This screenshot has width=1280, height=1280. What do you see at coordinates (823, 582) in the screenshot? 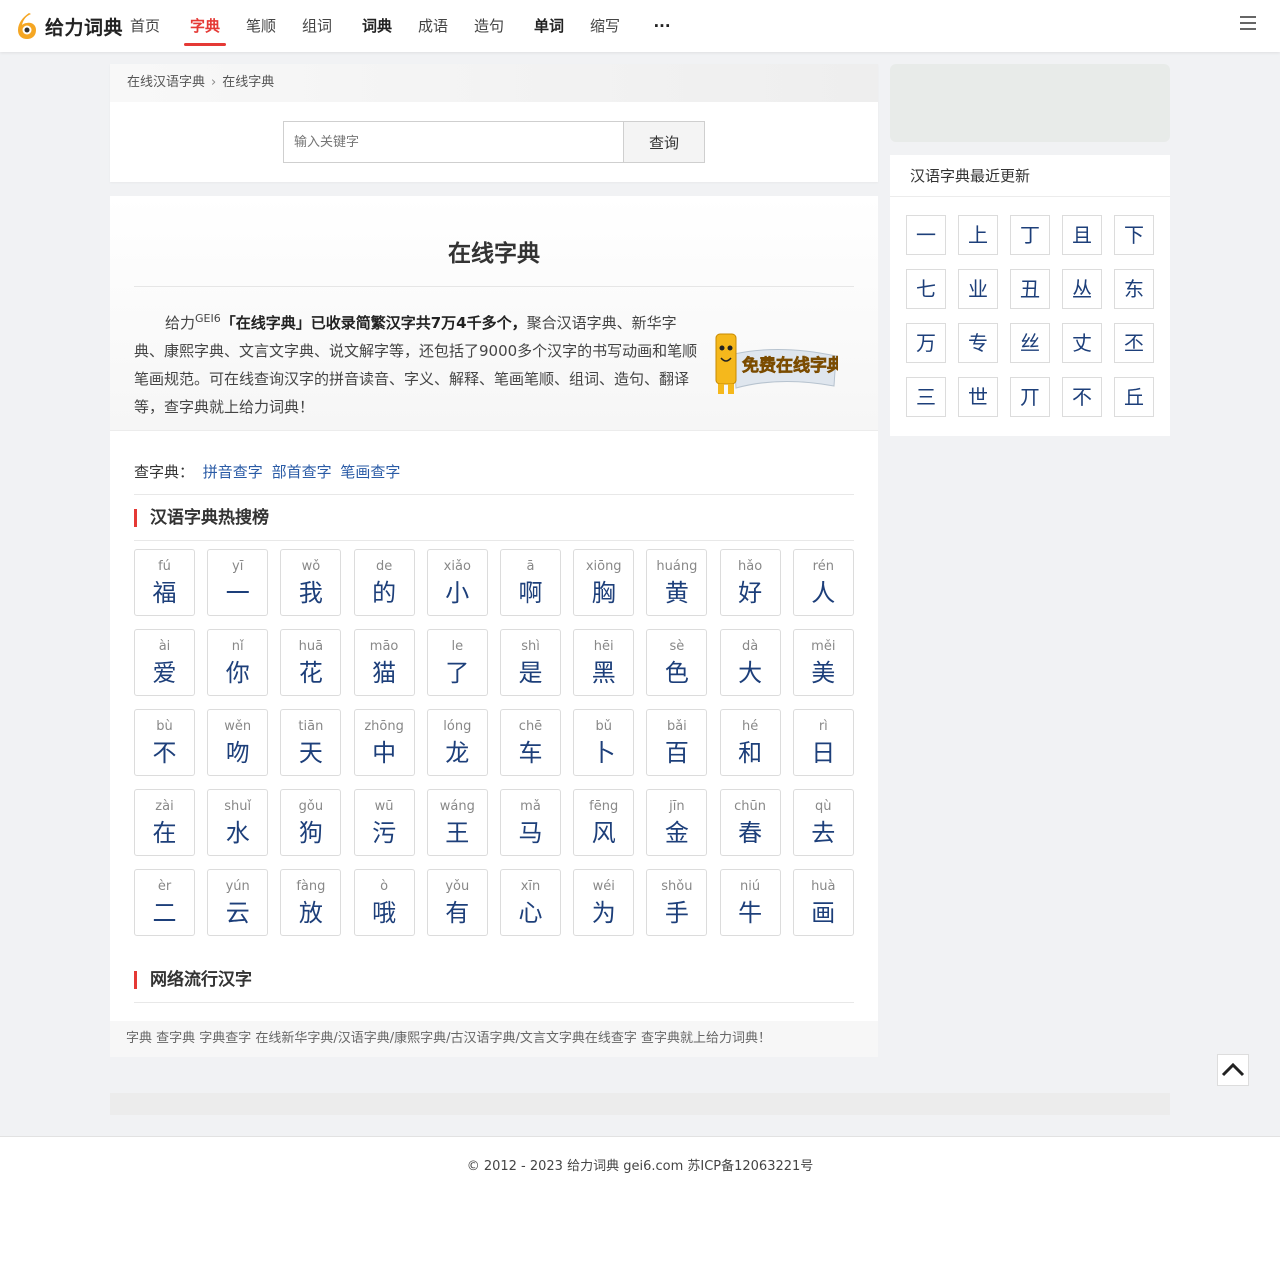
I see `hot-char-item: rén 人` at bounding box center [823, 582].